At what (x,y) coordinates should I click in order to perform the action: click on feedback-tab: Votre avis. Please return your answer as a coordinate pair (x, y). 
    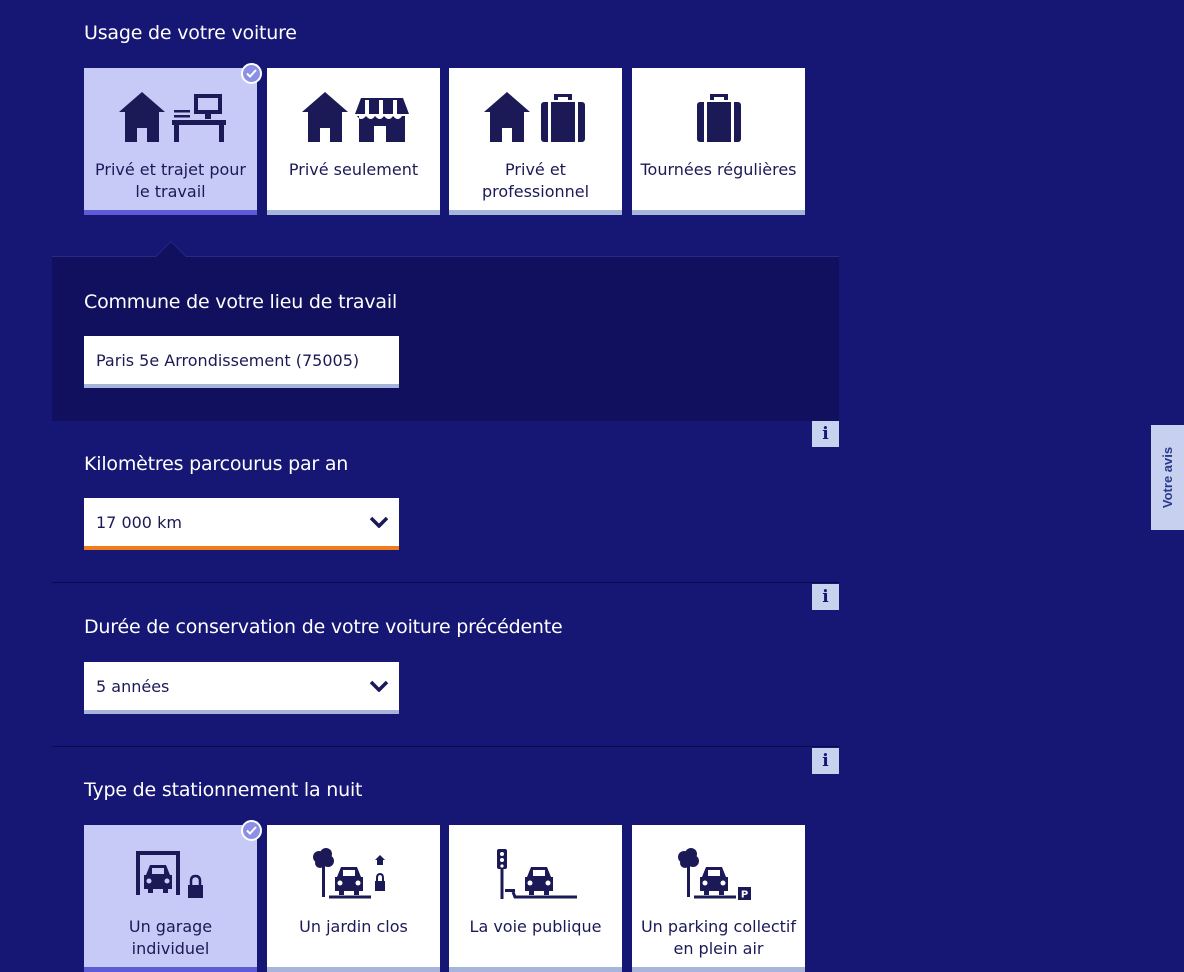
    Looking at the image, I should click on (1167, 477).